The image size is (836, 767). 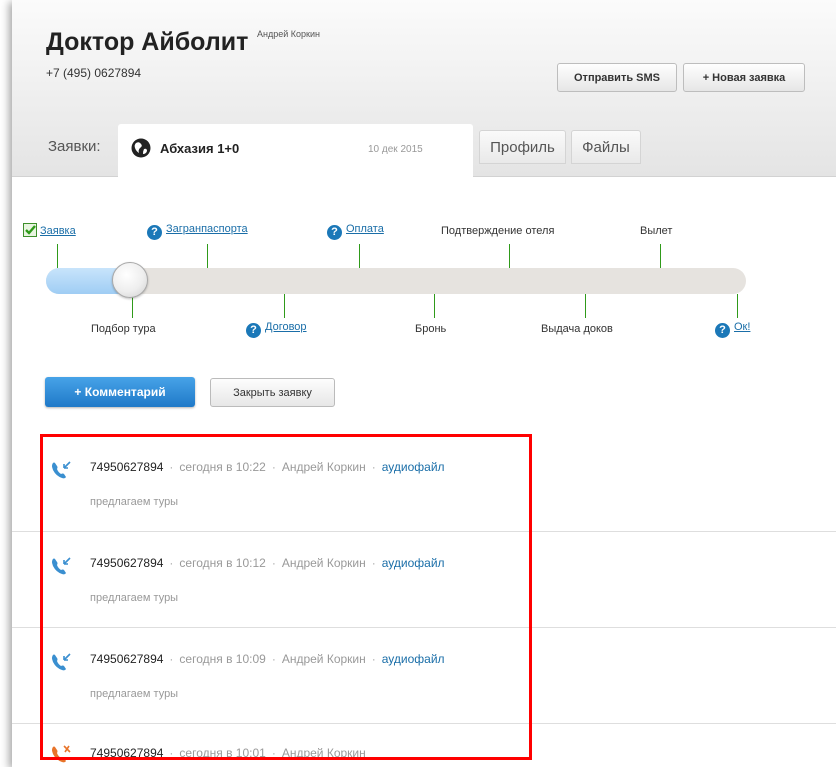 What do you see at coordinates (295, 150) in the screenshot?
I see `tab-request-active: Абхазия 1+0 10 дек 2015` at bounding box center [295, 150].